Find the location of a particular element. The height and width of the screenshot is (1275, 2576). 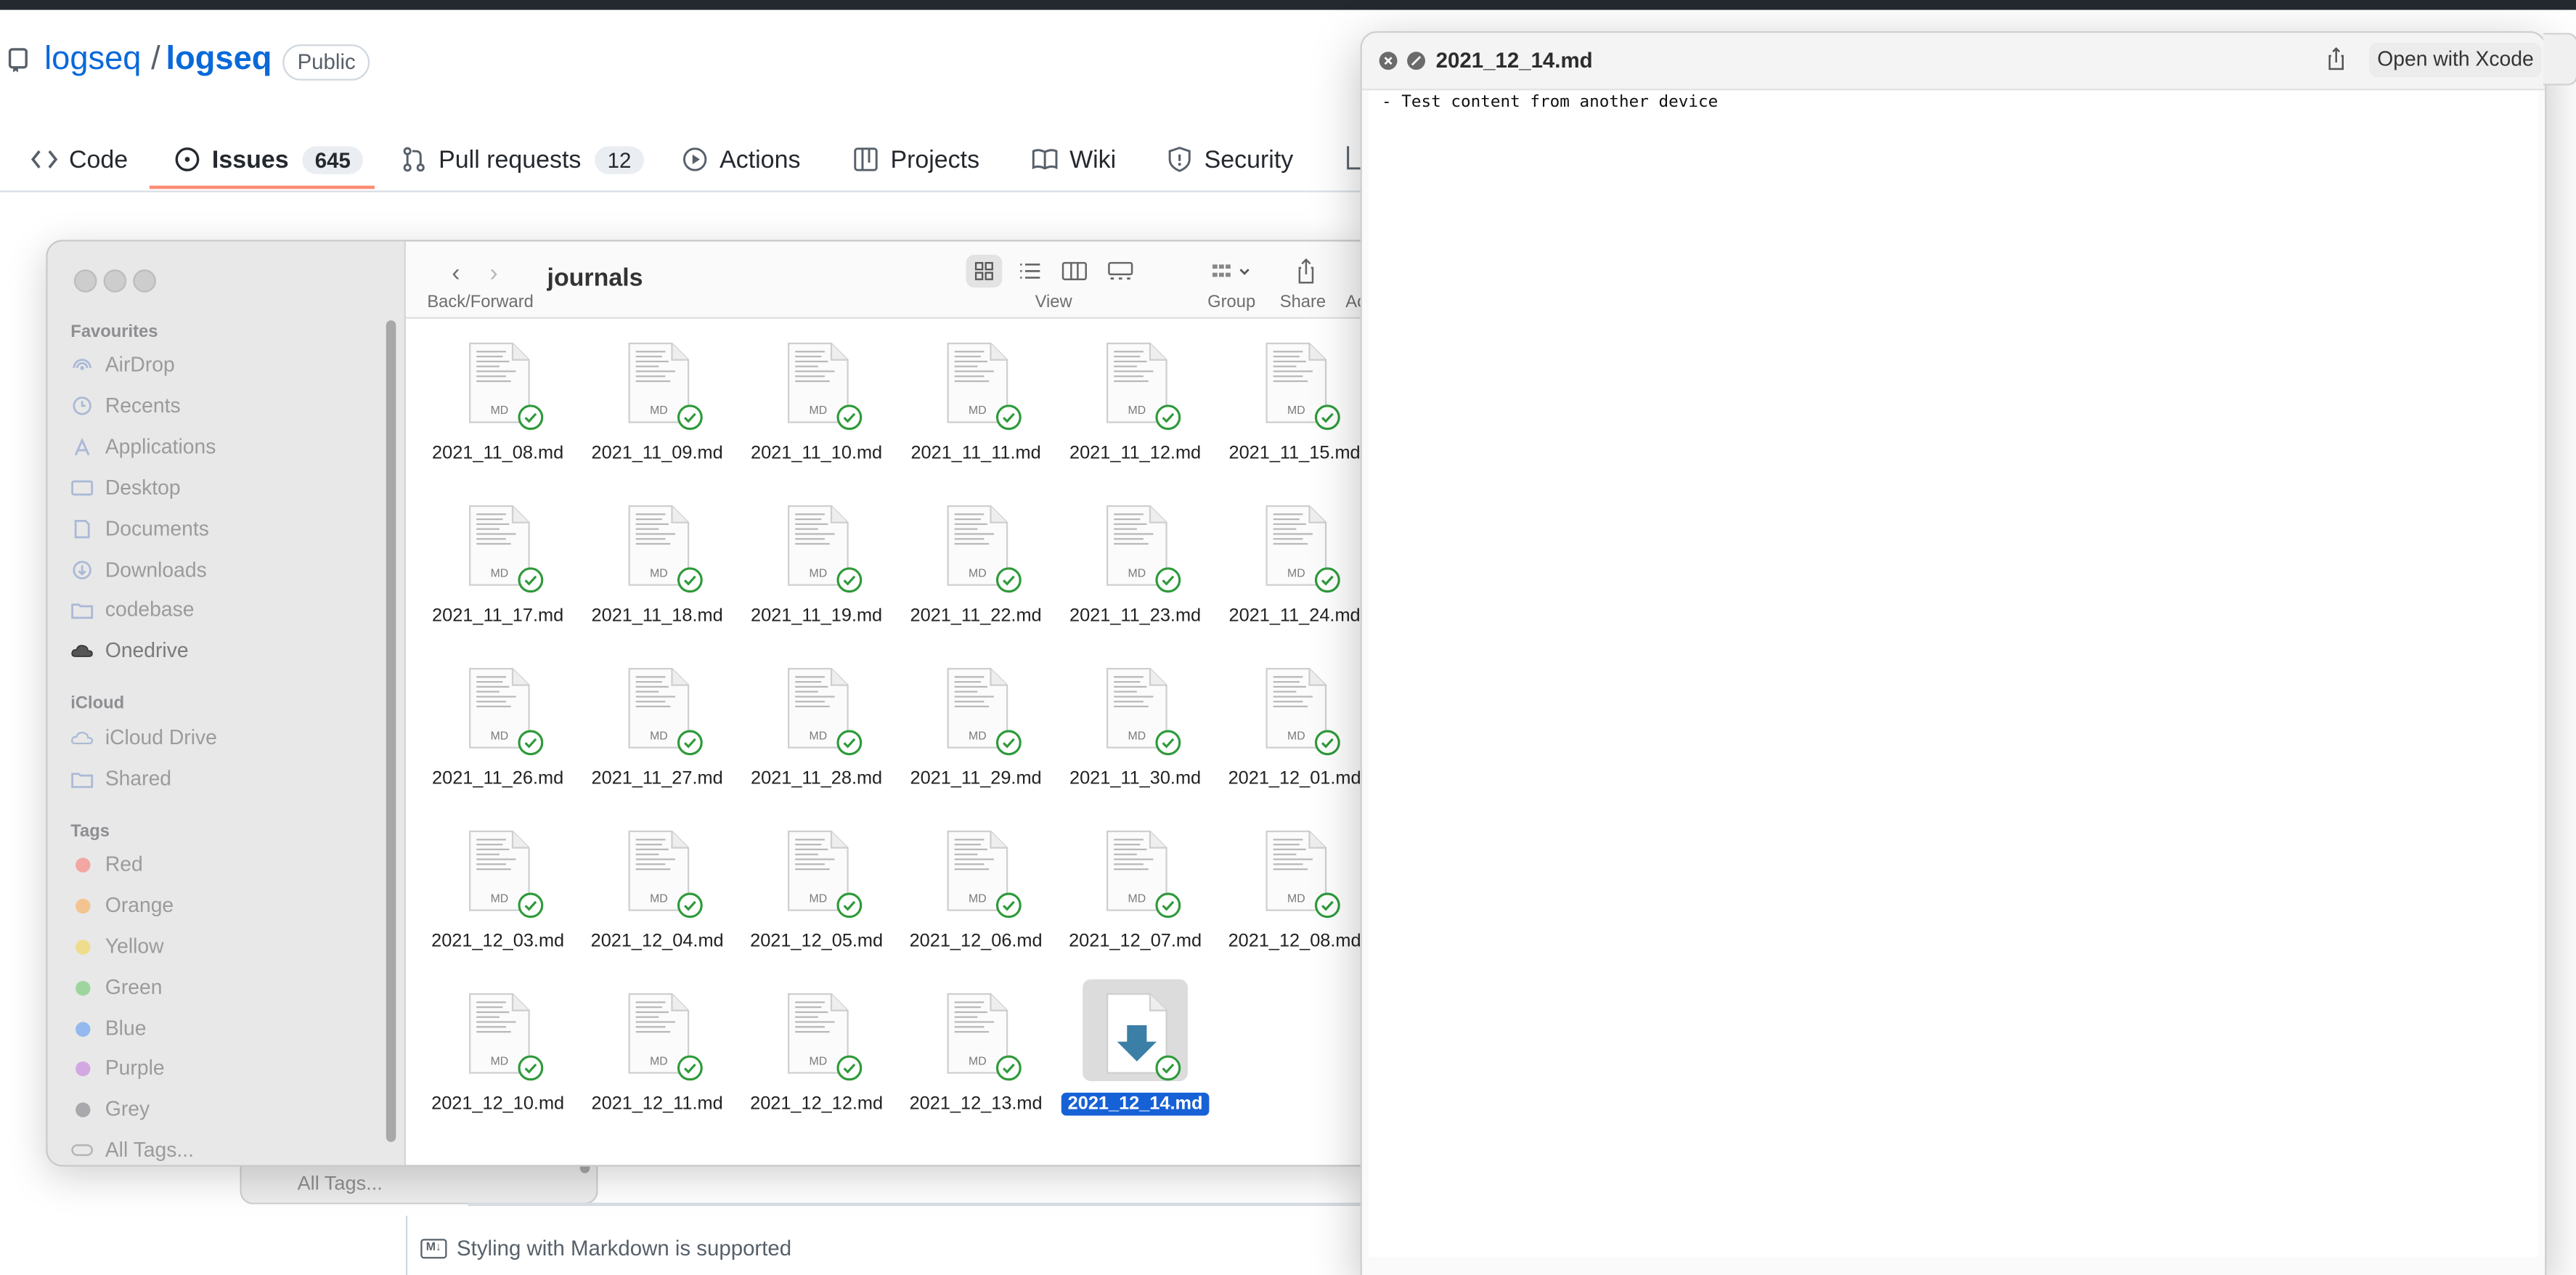

sidebar-item-downloads: Downloads is located at coordinates (138, 570).